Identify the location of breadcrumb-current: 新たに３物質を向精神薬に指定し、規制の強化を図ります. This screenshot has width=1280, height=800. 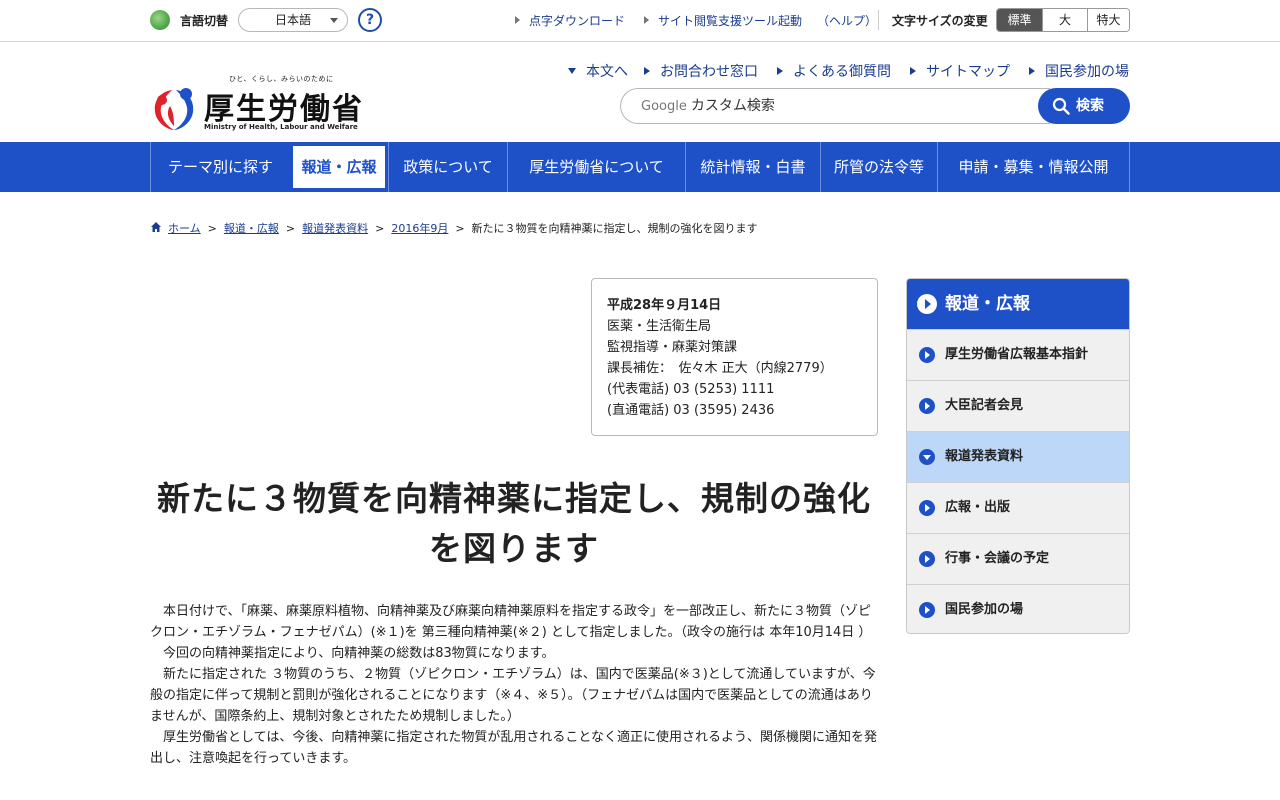
(614, 228).